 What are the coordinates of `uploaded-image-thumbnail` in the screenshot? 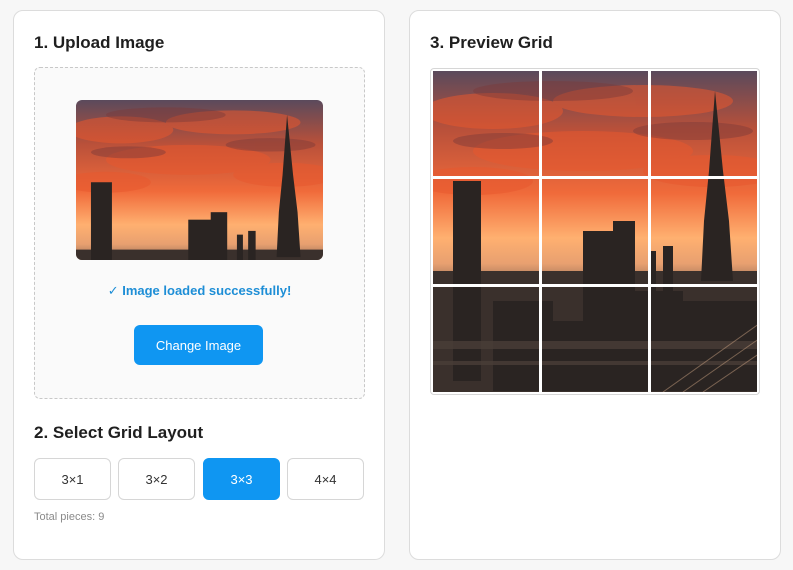 It's located at (199, 180).